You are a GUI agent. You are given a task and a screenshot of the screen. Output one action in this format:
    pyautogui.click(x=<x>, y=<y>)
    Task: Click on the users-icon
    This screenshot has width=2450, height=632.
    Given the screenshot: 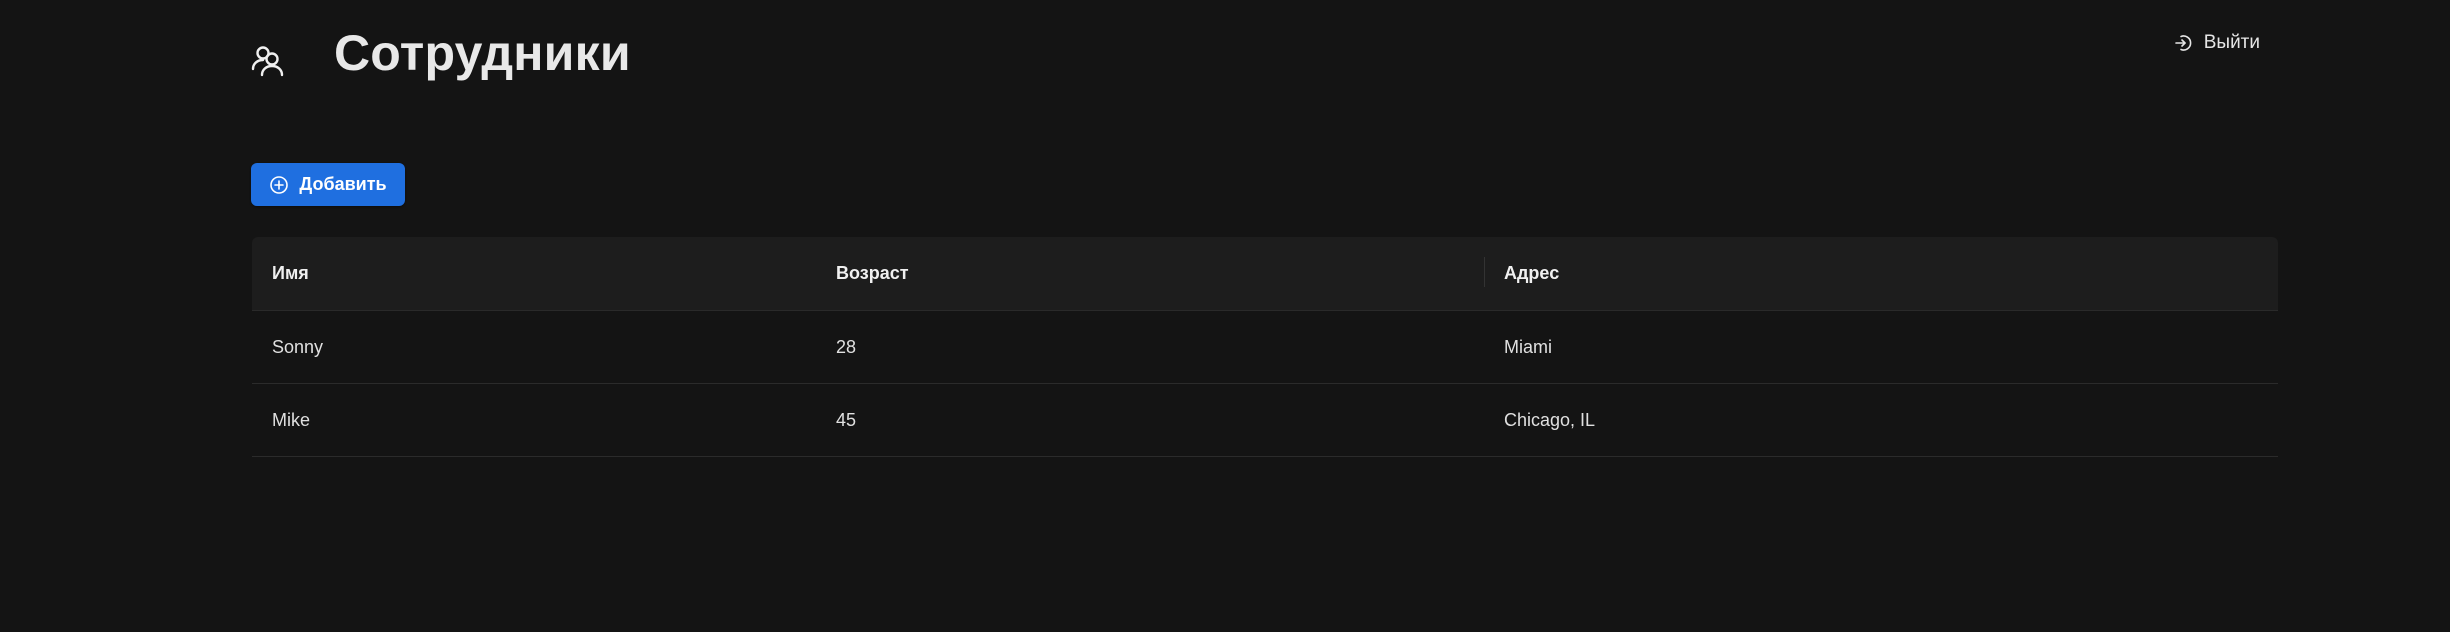 What is the action you would take?
    pyautogui.click(x=268, y=60)
    